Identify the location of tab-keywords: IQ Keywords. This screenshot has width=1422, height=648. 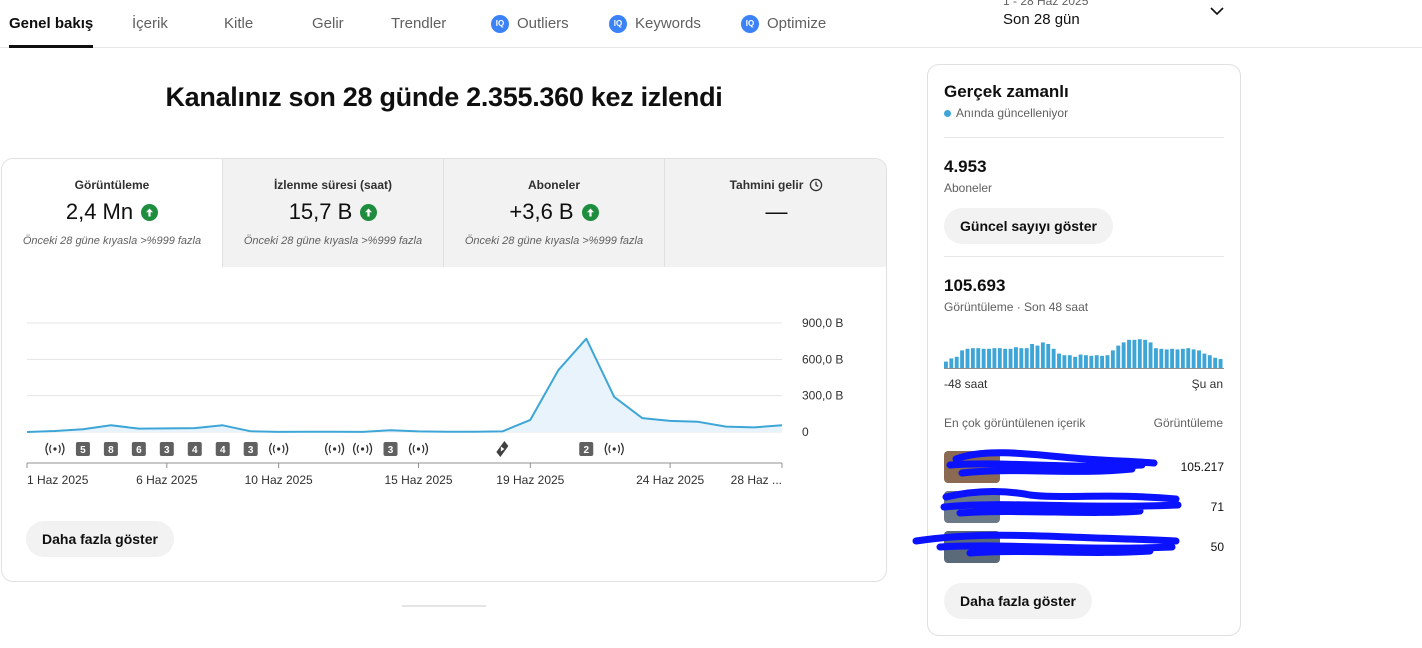
(655, 23).